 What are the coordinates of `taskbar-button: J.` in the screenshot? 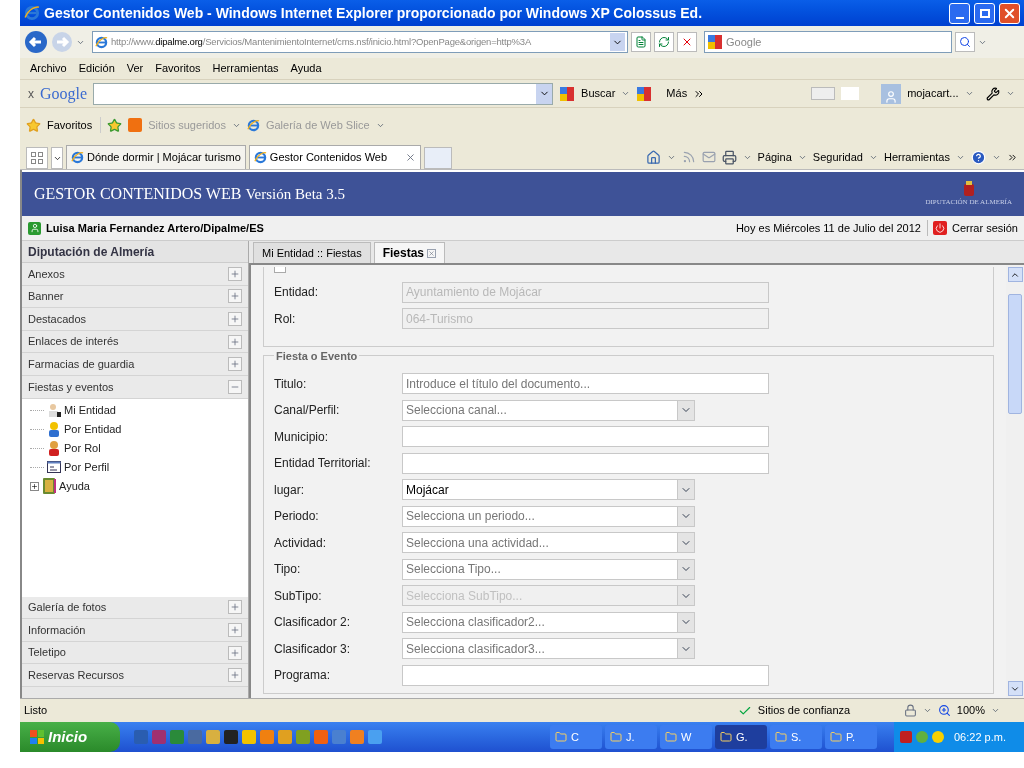 It's located at (631, 737).